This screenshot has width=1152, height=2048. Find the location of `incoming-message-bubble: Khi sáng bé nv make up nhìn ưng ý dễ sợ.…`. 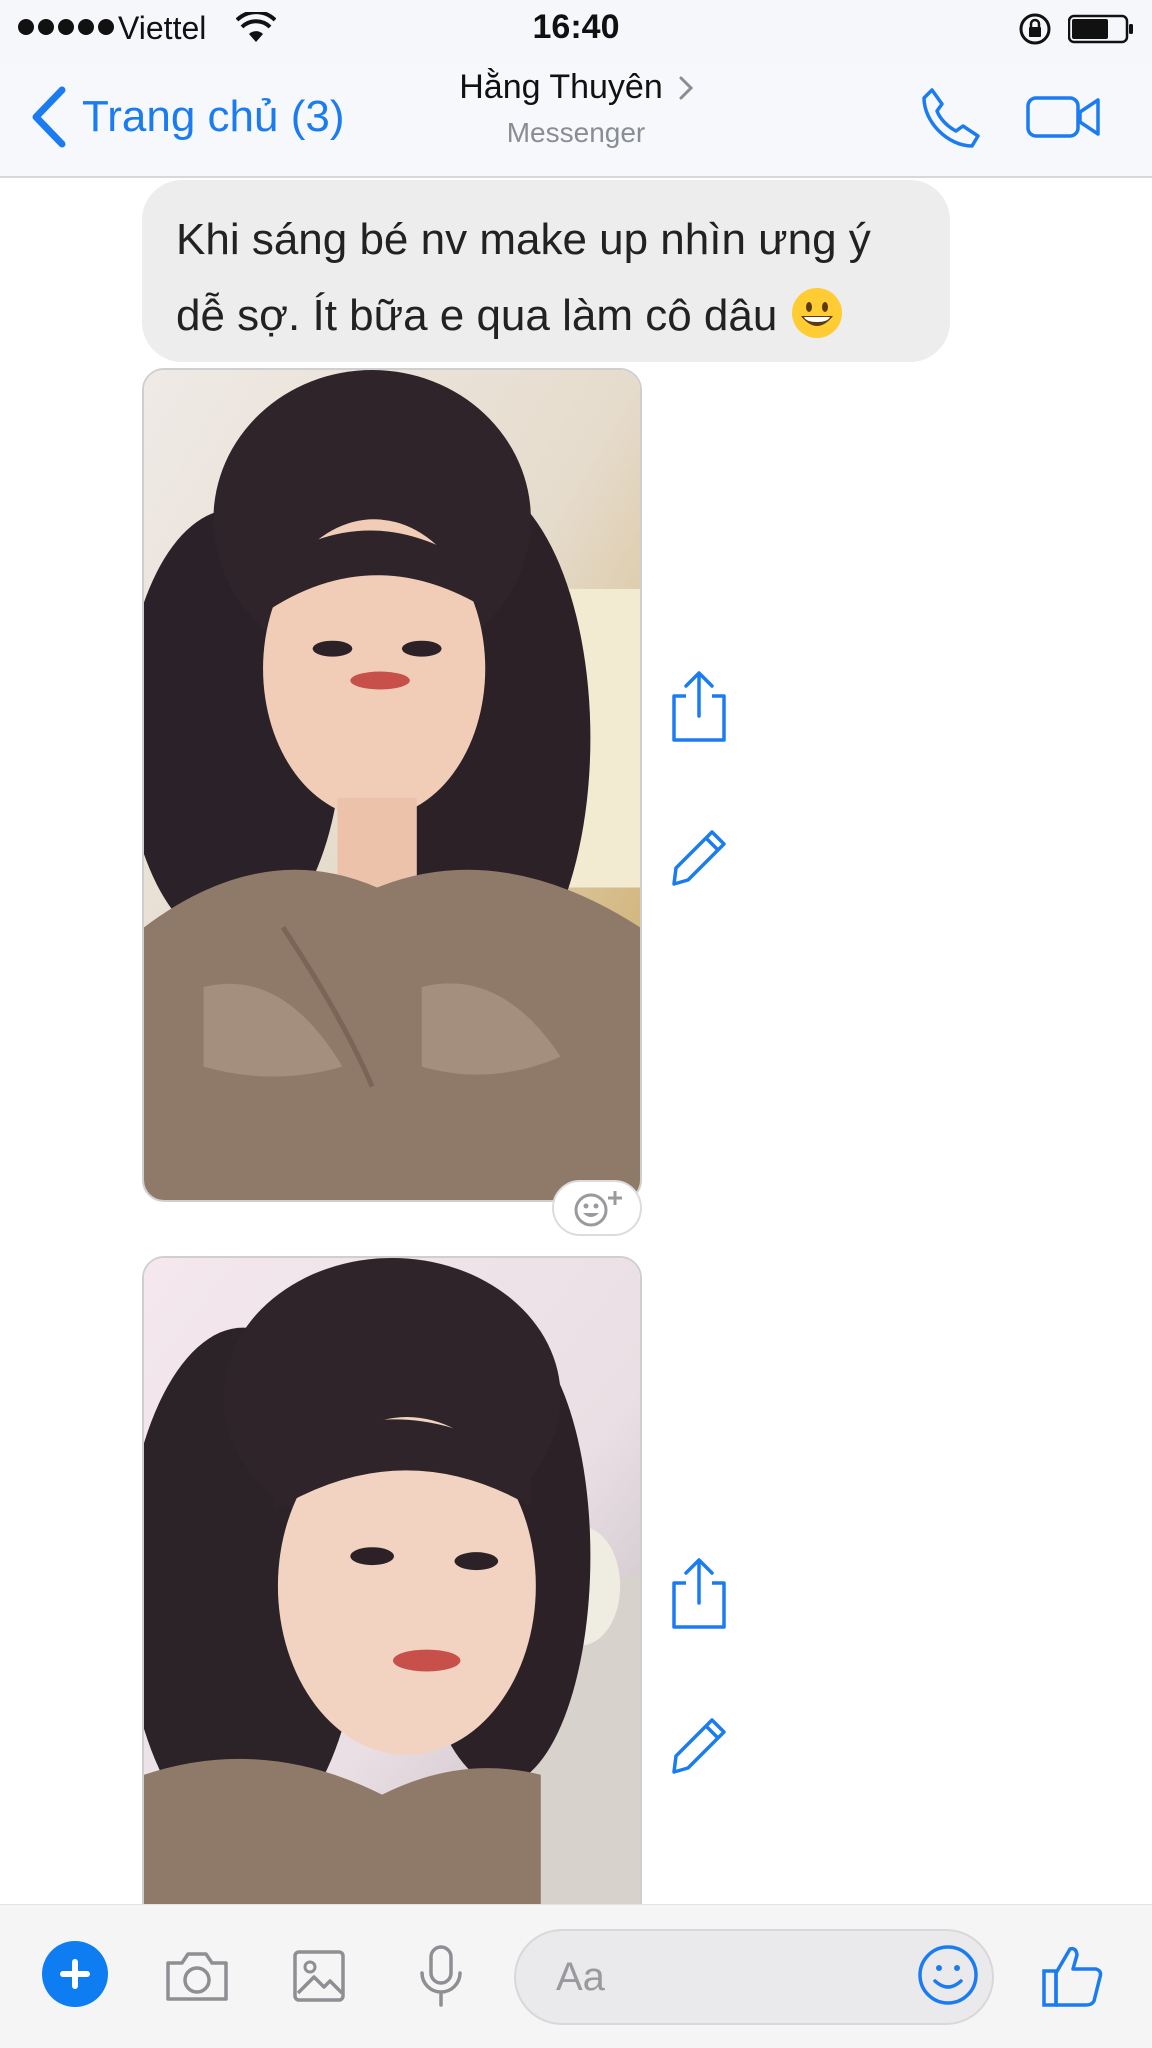

incoming-message-bubble: Khi sáng bé nv make up nhìn ưng ý dễ sợ.… is located at coordinates (546, 271).